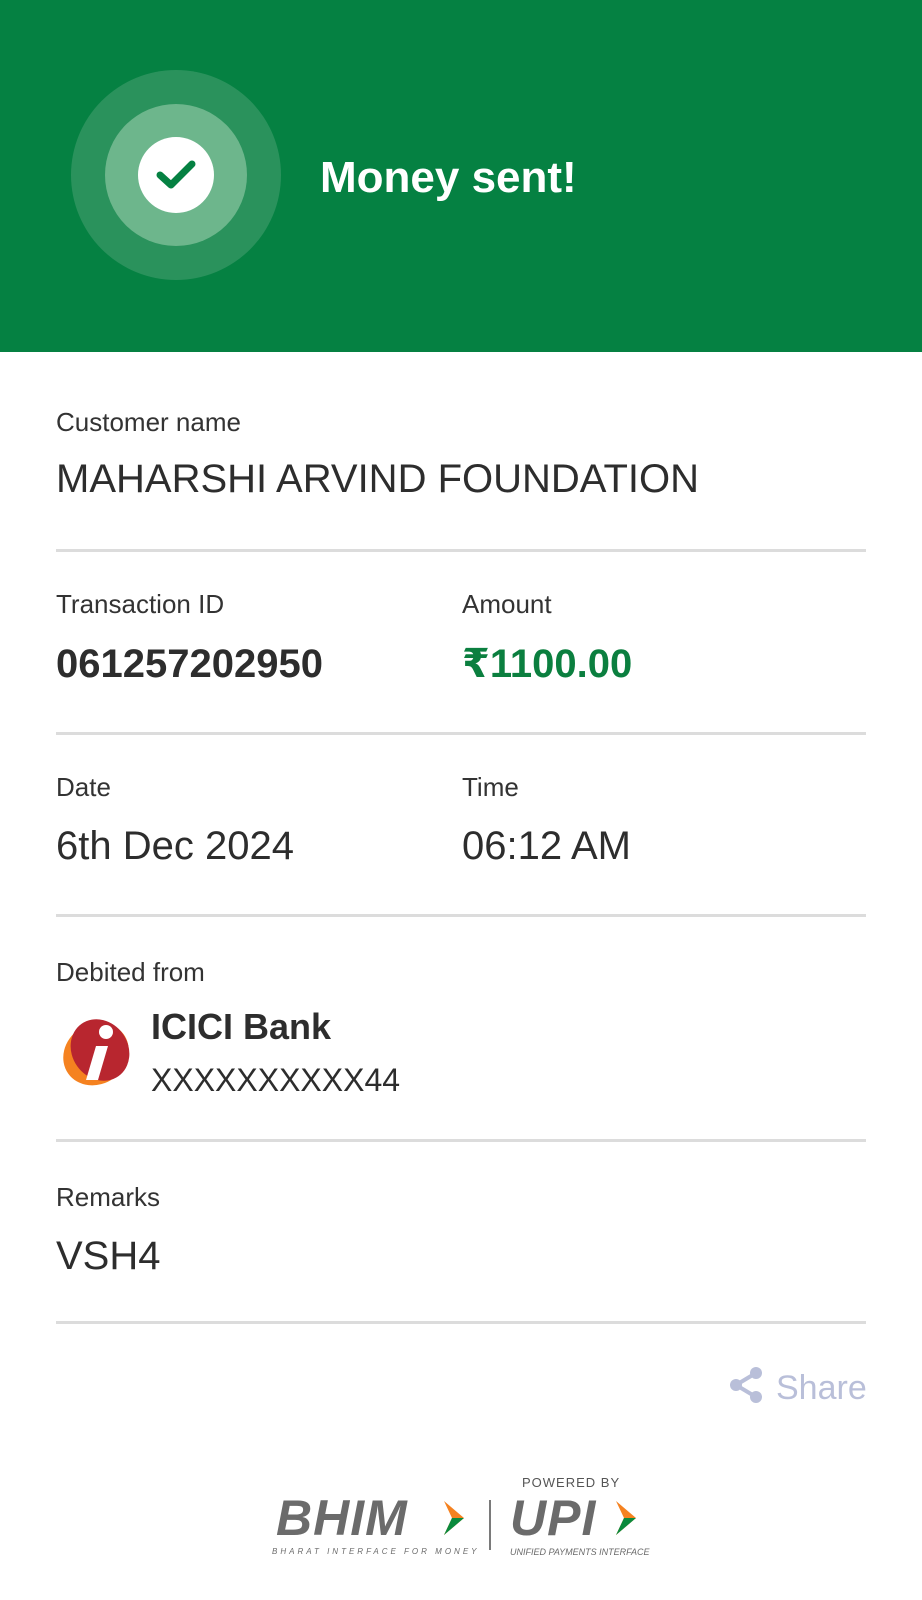 The height and width of the screenshot is (1600, 922). What do you see at coordinates (821, 1387) in the screenshot?
I see `share-label: Share` at bounding box center [821, 1387].